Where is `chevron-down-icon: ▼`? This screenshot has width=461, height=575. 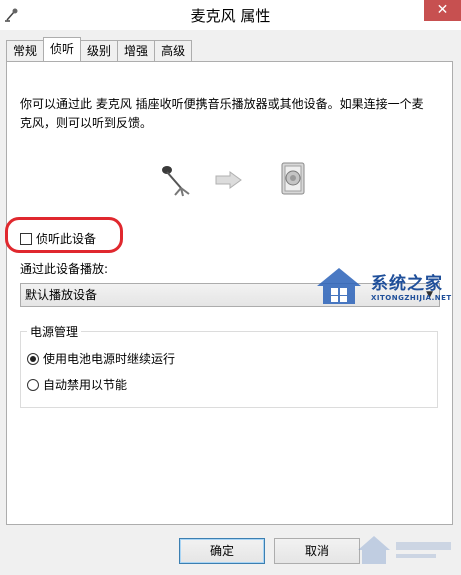 chevron-down-icon: ▼ is located at coordinates (429, 295).